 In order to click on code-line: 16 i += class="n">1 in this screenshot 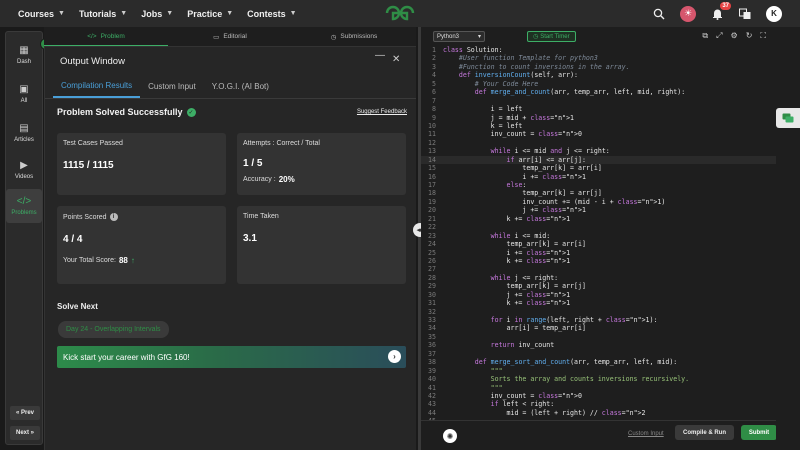, I will do `click(598, 177)`.